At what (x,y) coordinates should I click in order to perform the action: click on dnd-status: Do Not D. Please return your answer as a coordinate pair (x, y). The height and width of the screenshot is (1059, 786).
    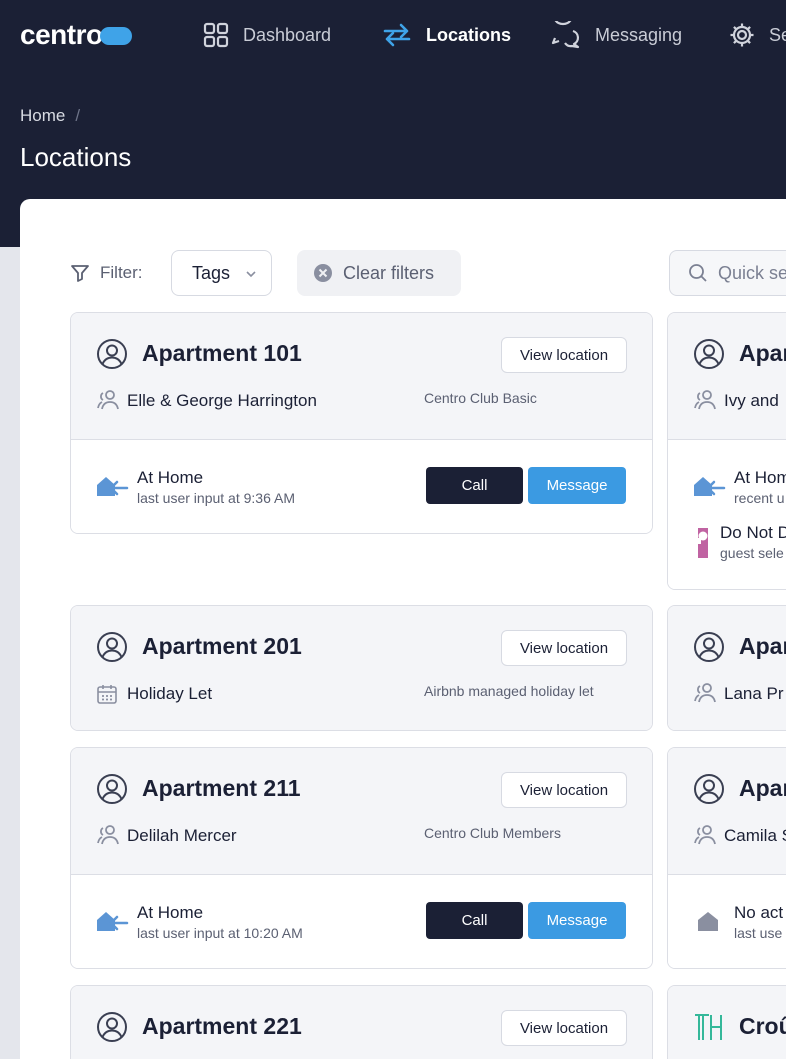
    Looking at the image, I should click on (753, 532).